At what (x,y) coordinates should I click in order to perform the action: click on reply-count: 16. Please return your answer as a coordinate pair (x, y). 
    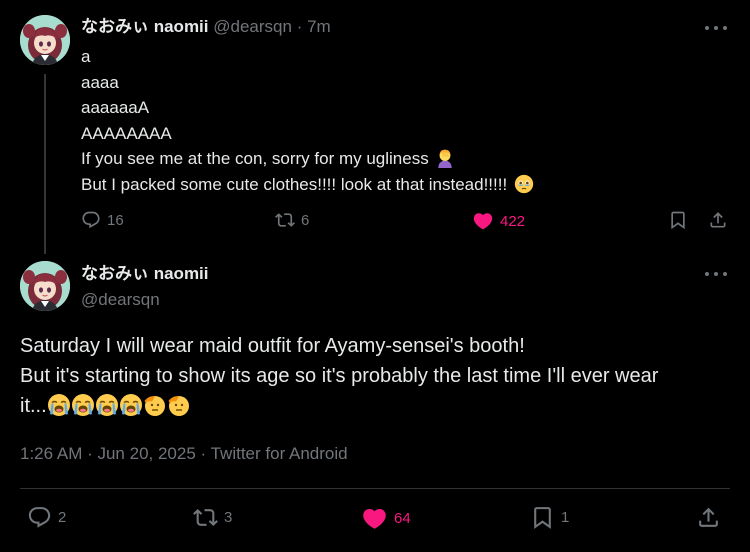
    Looking at the image, I should click on (115, 220).